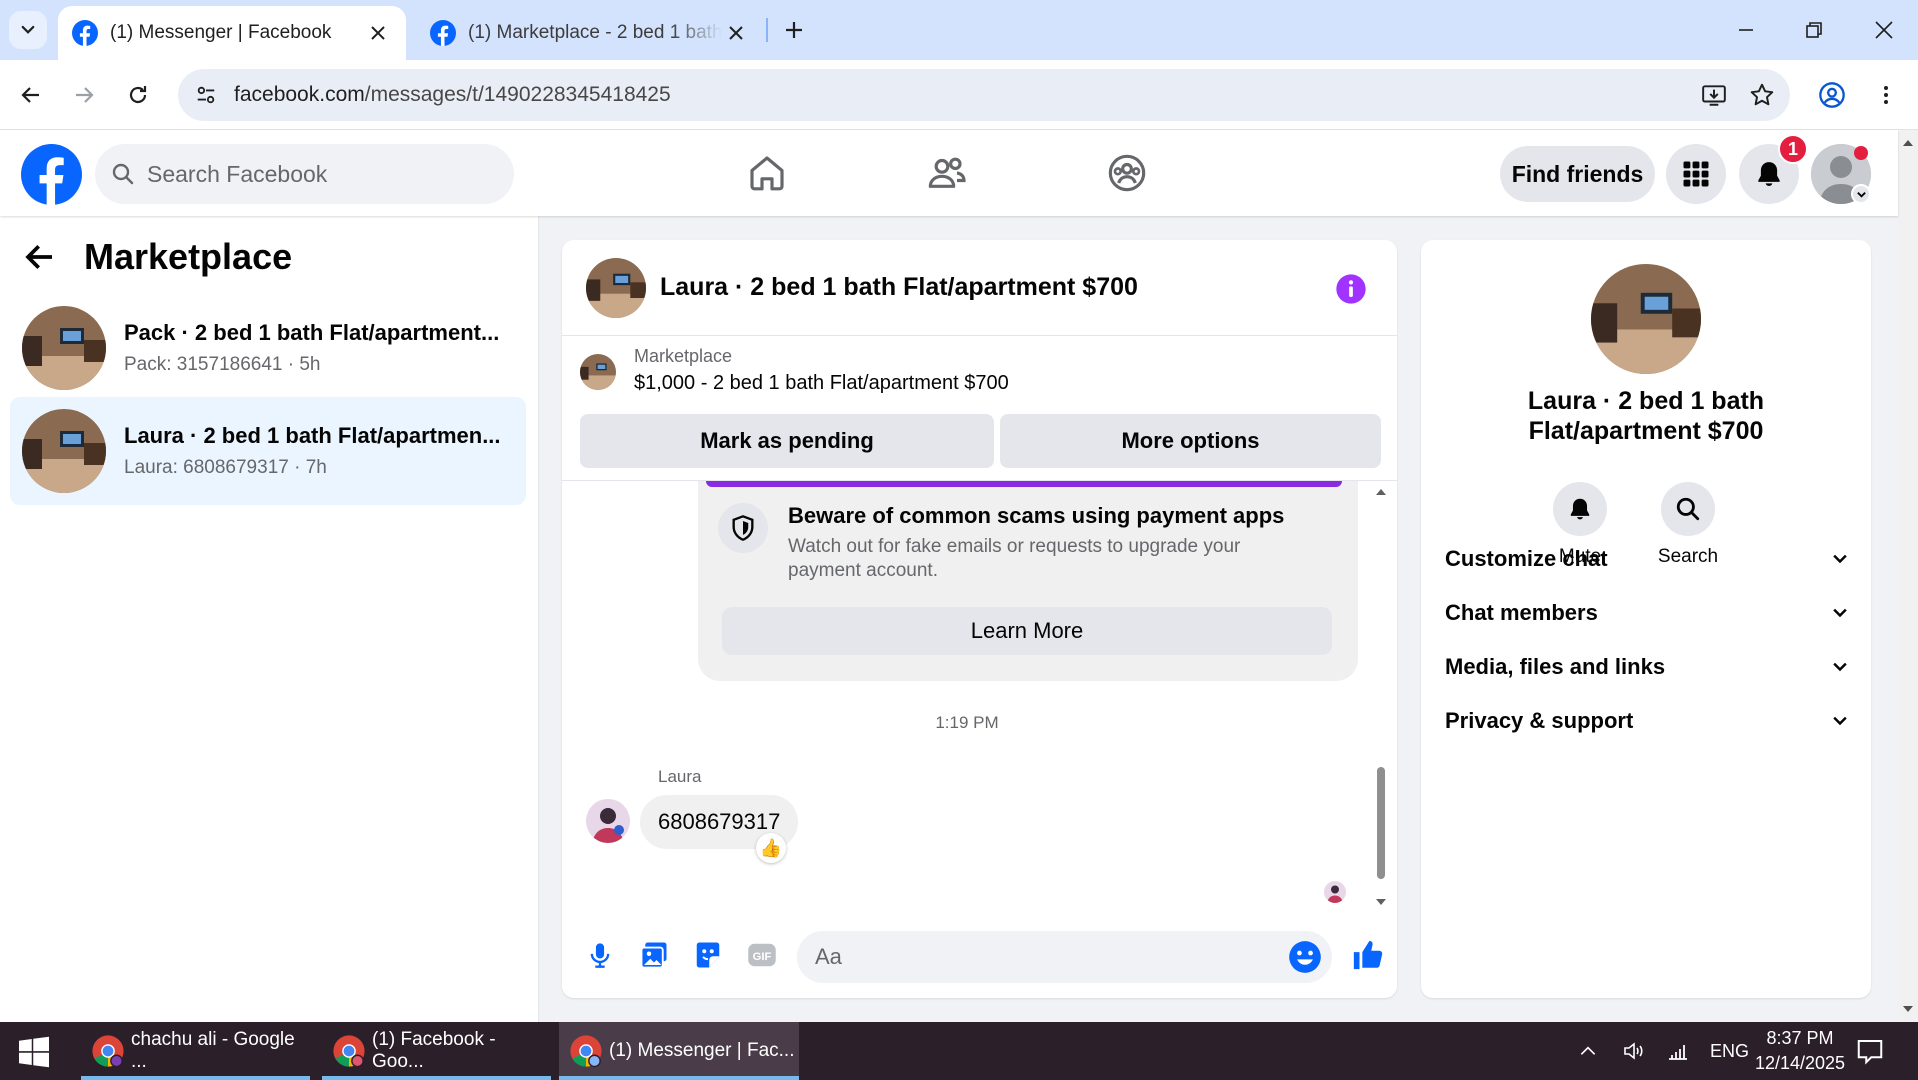 This screenshot has height=1080, width=1918. I want to click on message-input-wrapper, so click(1064, 957).